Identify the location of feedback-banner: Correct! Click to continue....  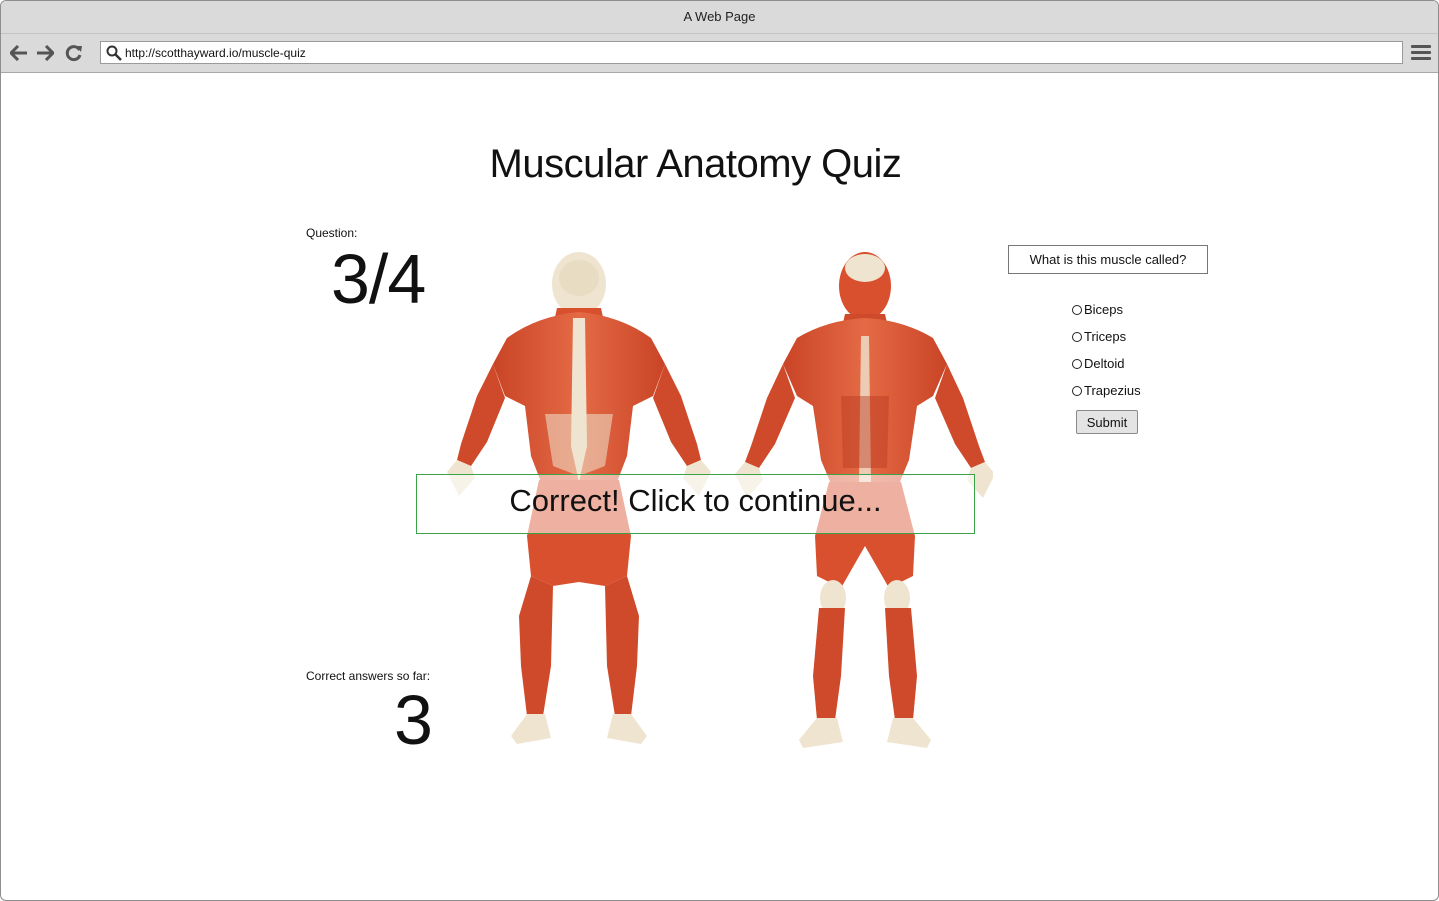
(695, 504).